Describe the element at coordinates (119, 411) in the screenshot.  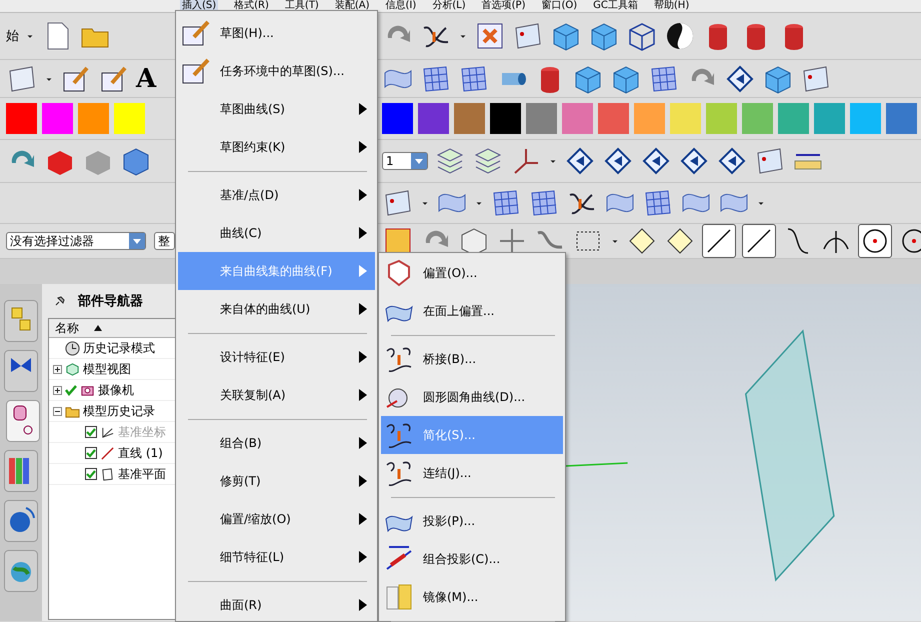
I see `tree-item-label: 模型历史记录` at that location.